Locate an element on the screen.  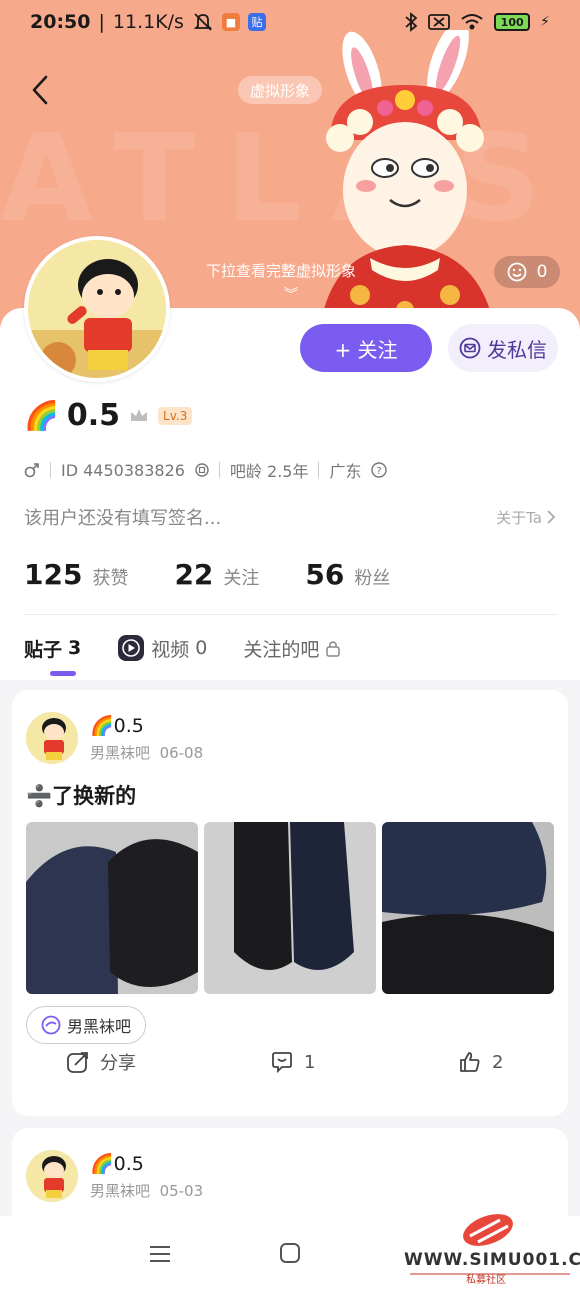
divider is located at coordinates (291, 614).